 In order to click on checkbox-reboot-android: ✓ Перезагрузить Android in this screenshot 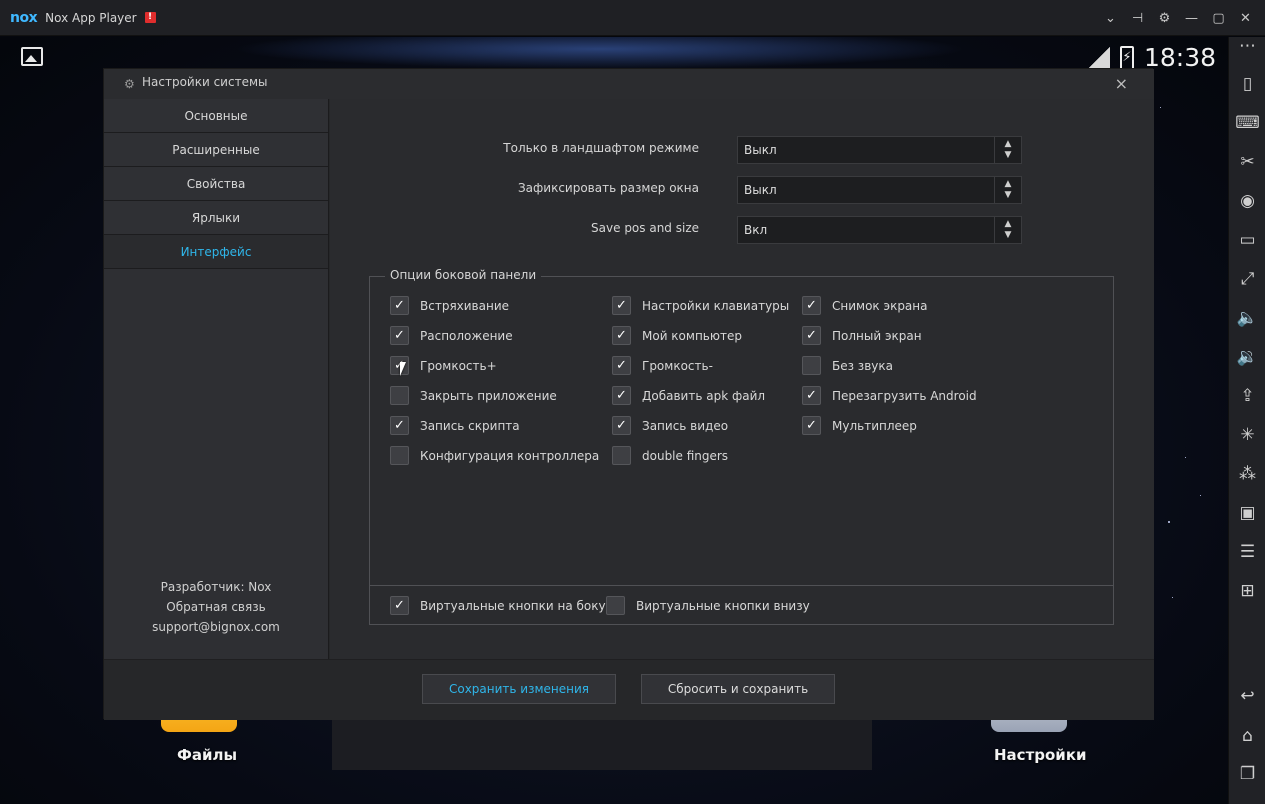, I will do `click(889, 395)`.